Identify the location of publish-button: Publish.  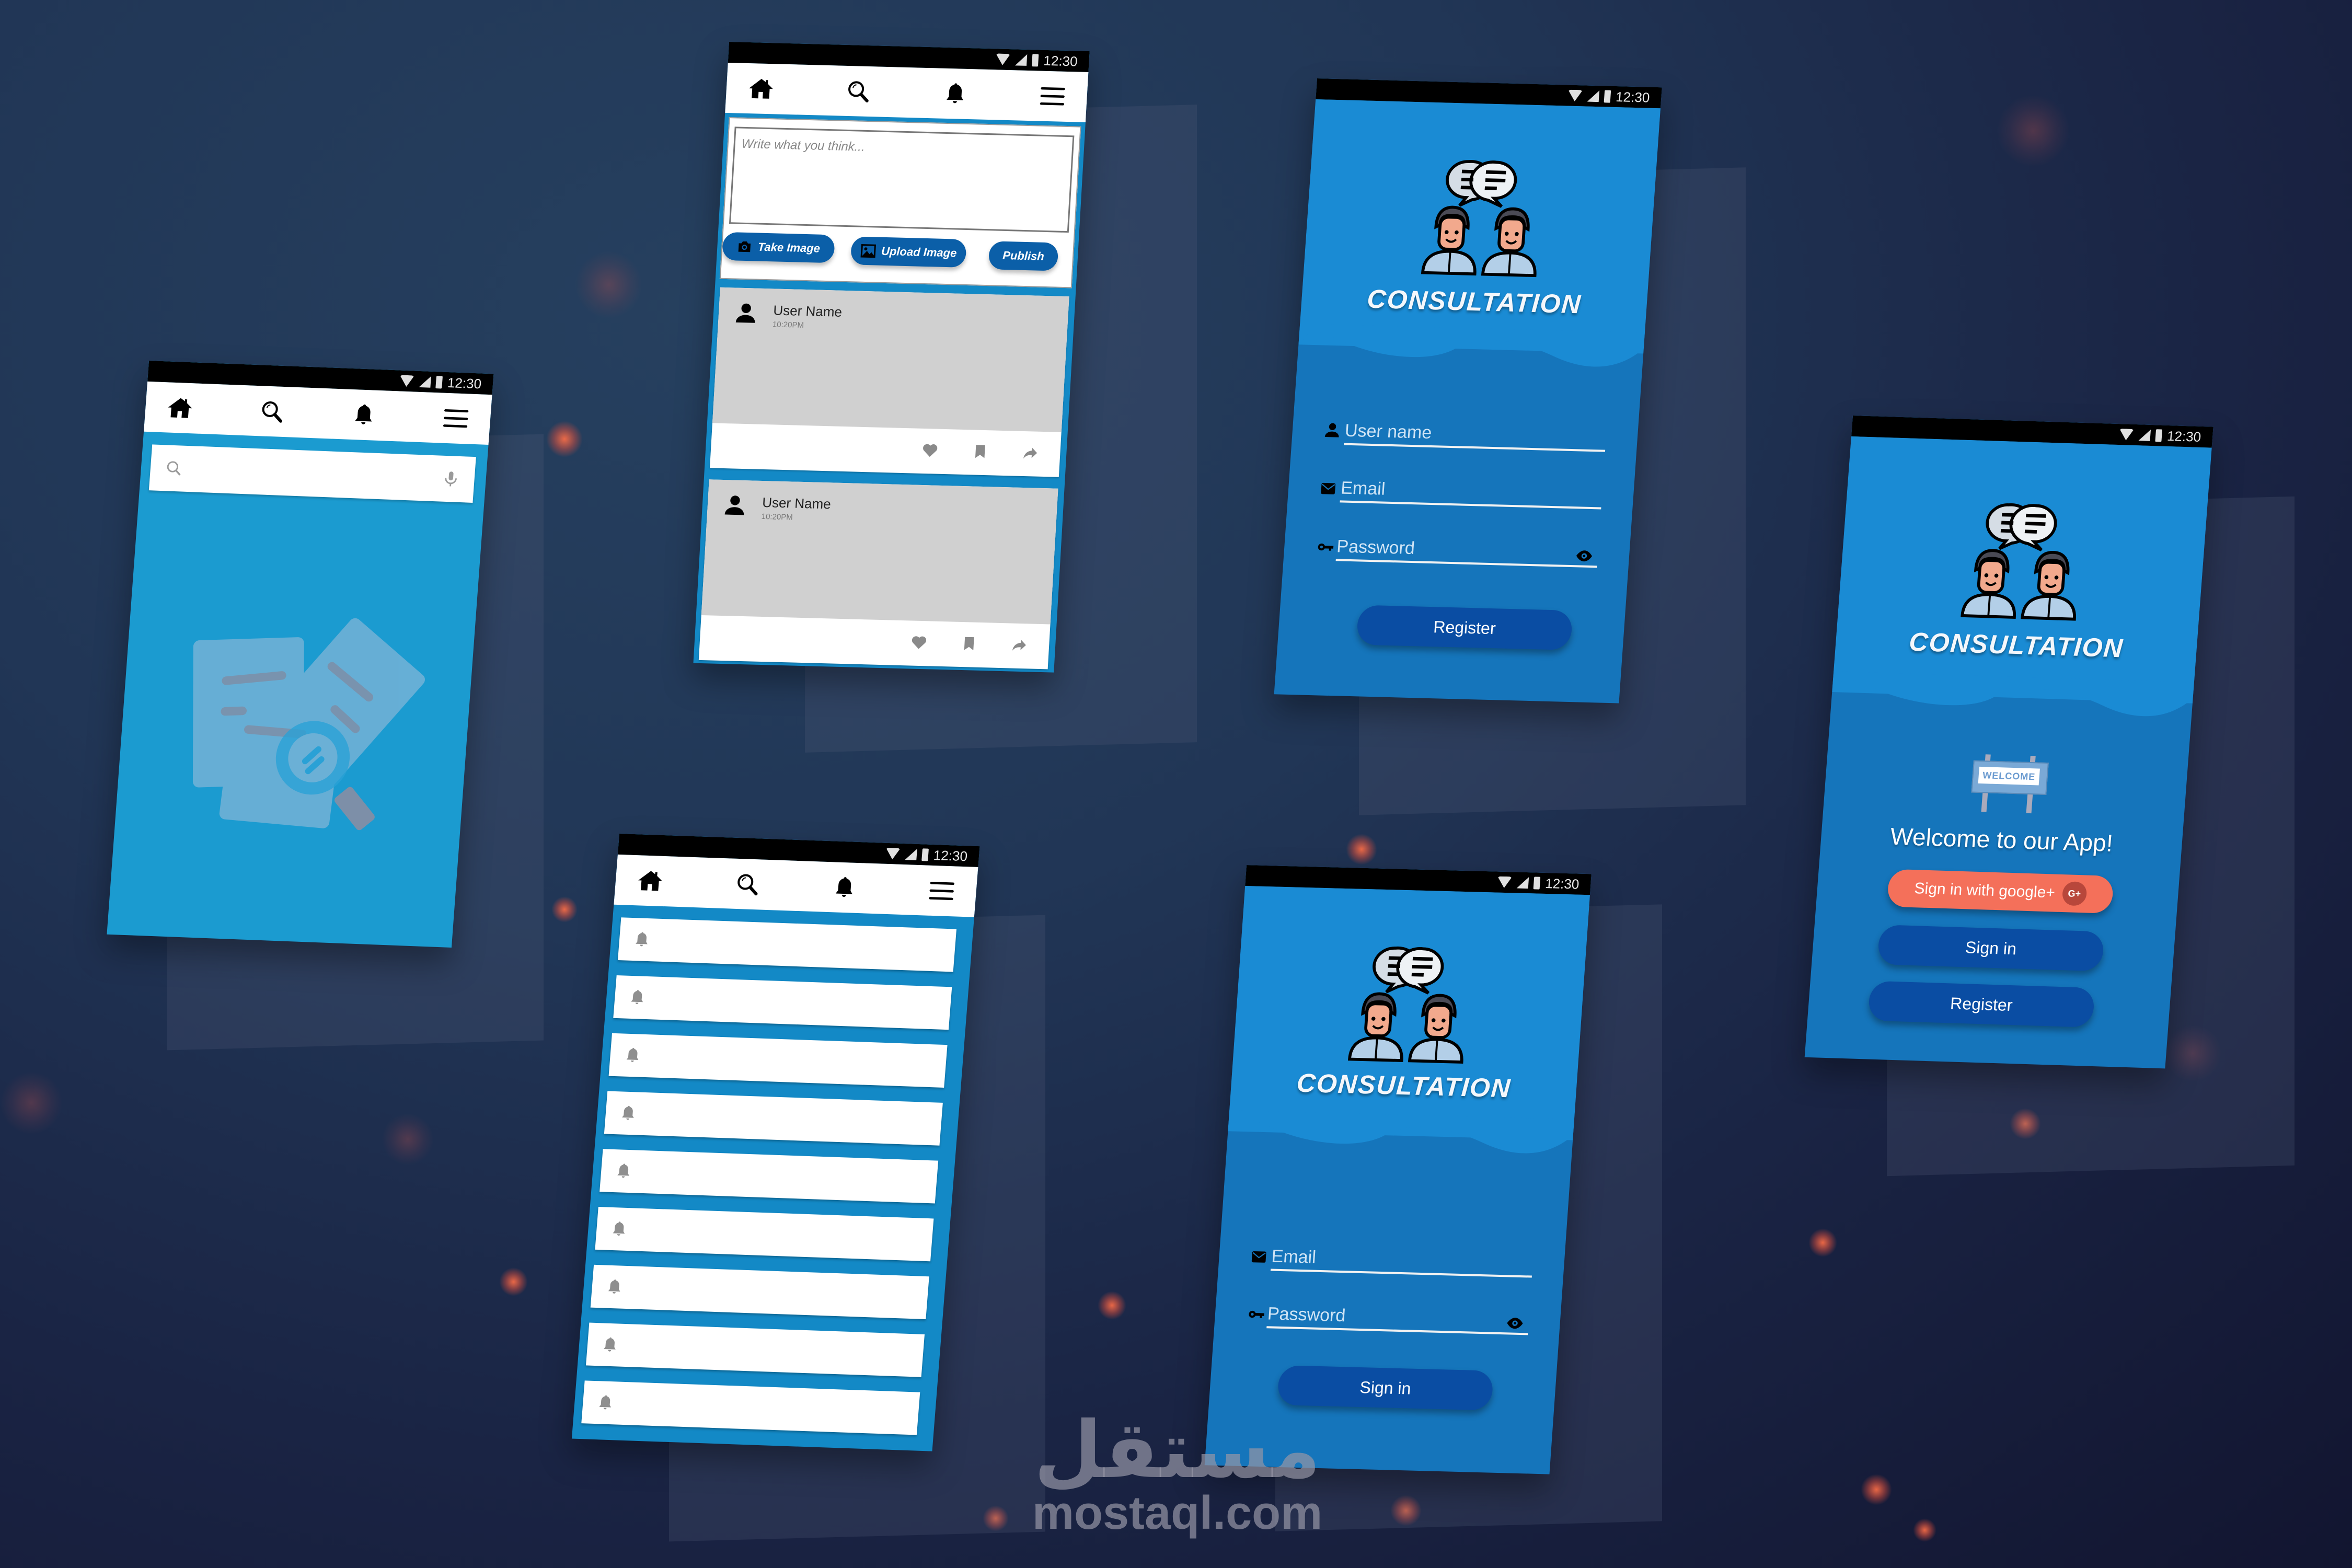
(1023, 256).